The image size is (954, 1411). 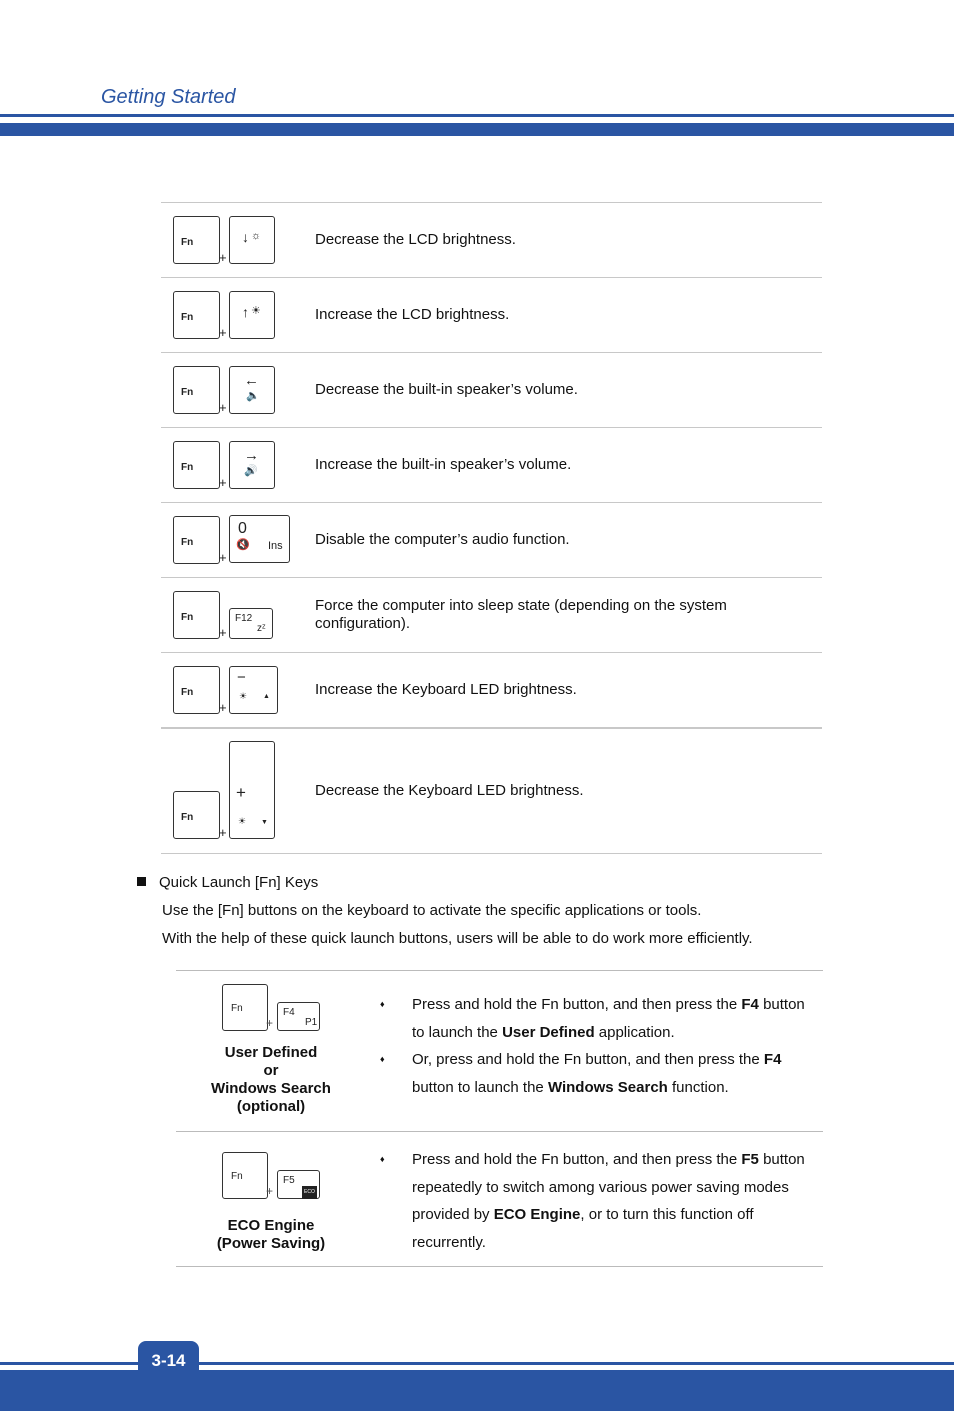 What do you see at coordinates (264, 822) in the screenshot?
I see `triangle-down-icon: ▼` at bounding box center [264, 822].